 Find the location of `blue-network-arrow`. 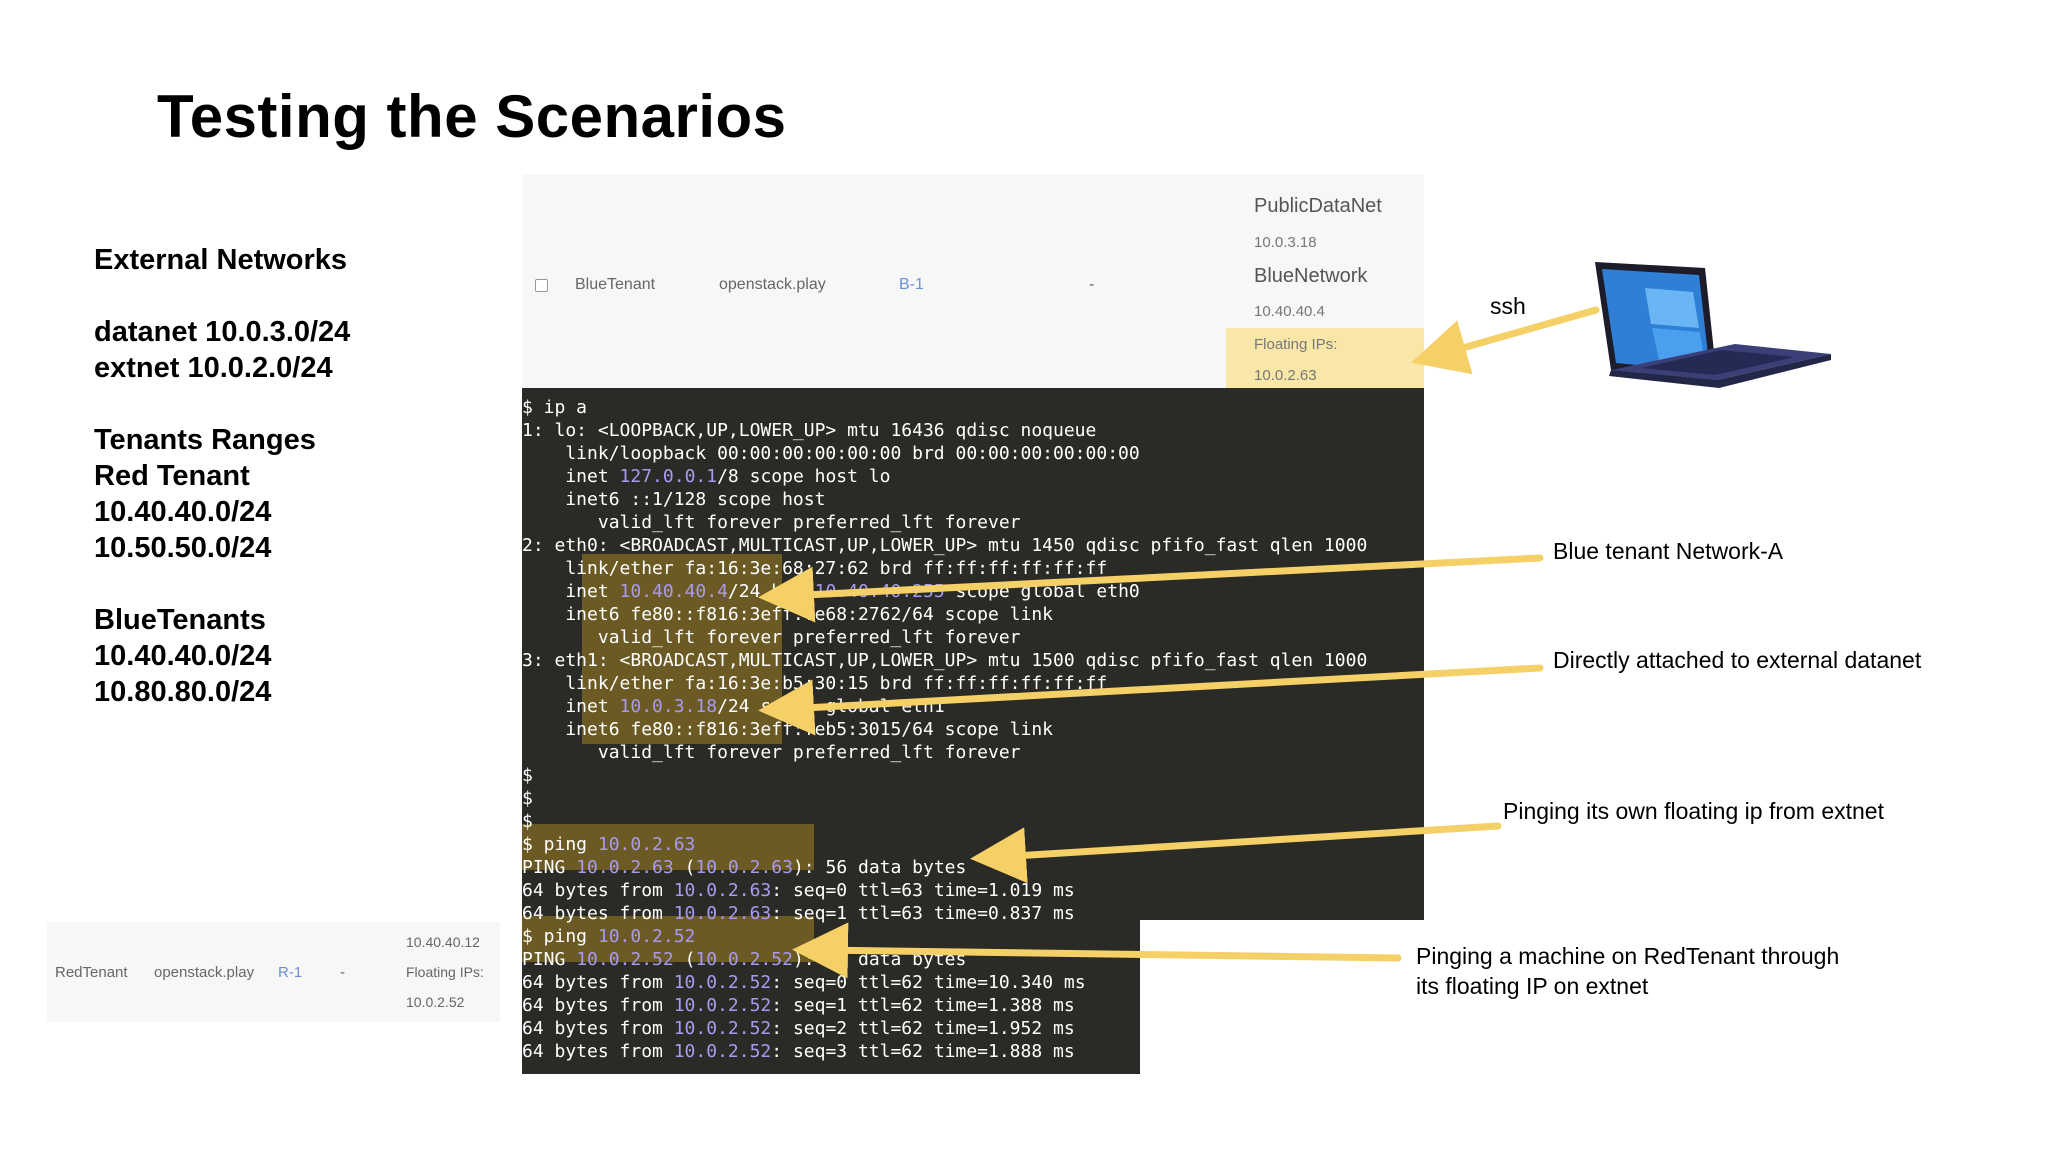

blue-network-arrow is located at coordinates (1151, 588).